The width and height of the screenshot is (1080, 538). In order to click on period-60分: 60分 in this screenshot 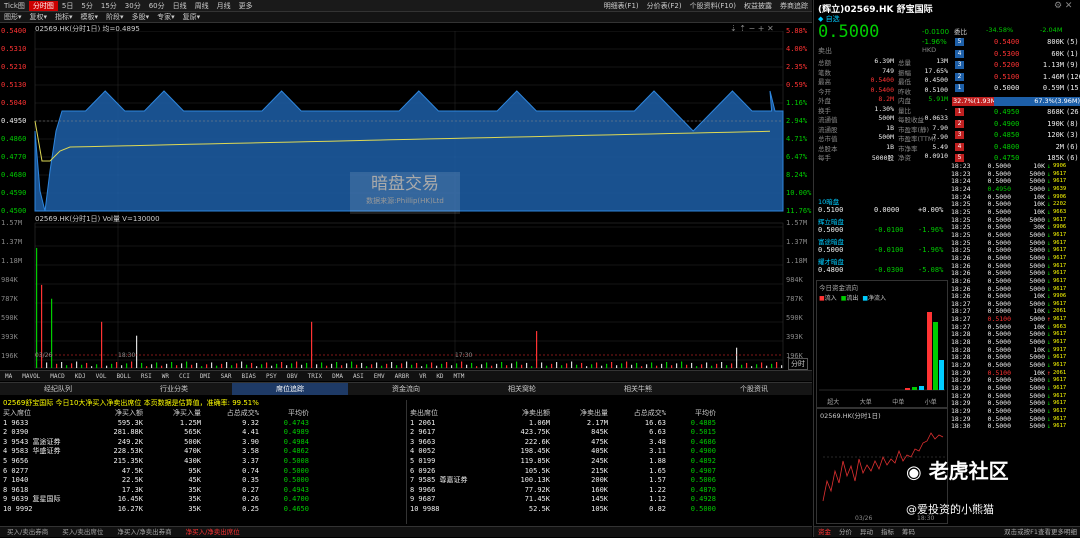, I will do `click(157, 6)`.